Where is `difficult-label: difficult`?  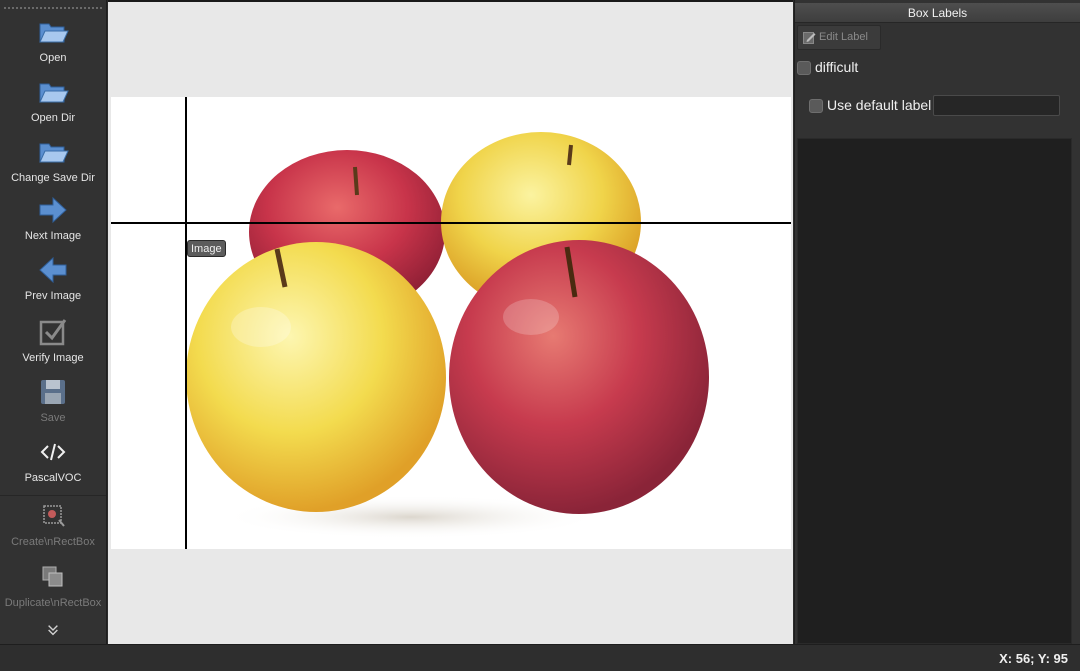 difficult-label: difficult is located at coordinates (837, 67).